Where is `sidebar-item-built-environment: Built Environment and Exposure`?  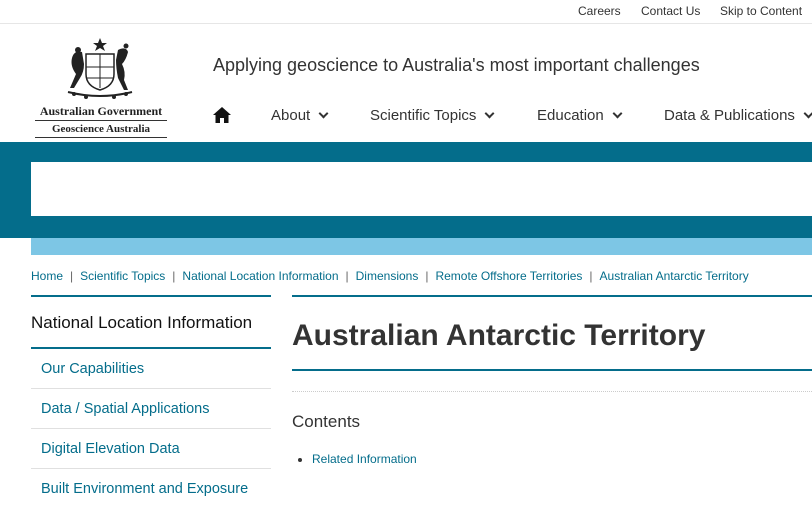
sidebar-item-built-environment: Built Environment and Exposure is located at coordinates (151, 487).